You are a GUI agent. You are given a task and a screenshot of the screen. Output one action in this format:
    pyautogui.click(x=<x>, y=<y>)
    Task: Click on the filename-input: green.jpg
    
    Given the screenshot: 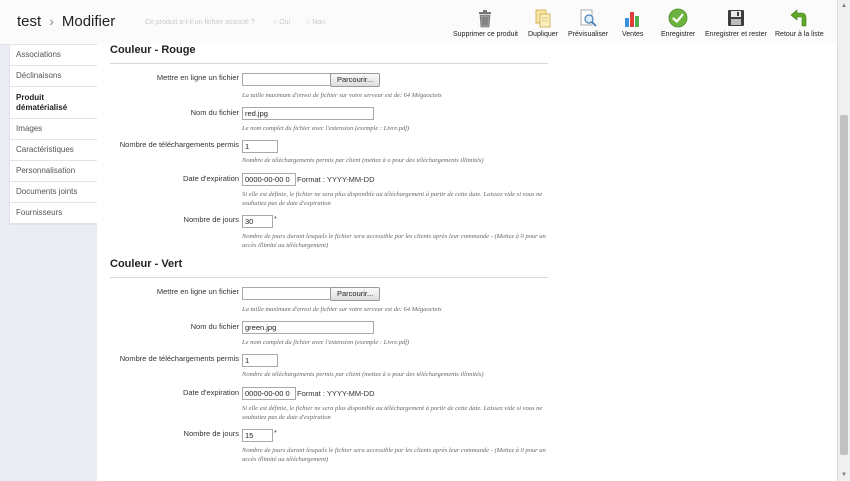 What is the action you would take?
    pyautogui.click(x=308, y=327)
    